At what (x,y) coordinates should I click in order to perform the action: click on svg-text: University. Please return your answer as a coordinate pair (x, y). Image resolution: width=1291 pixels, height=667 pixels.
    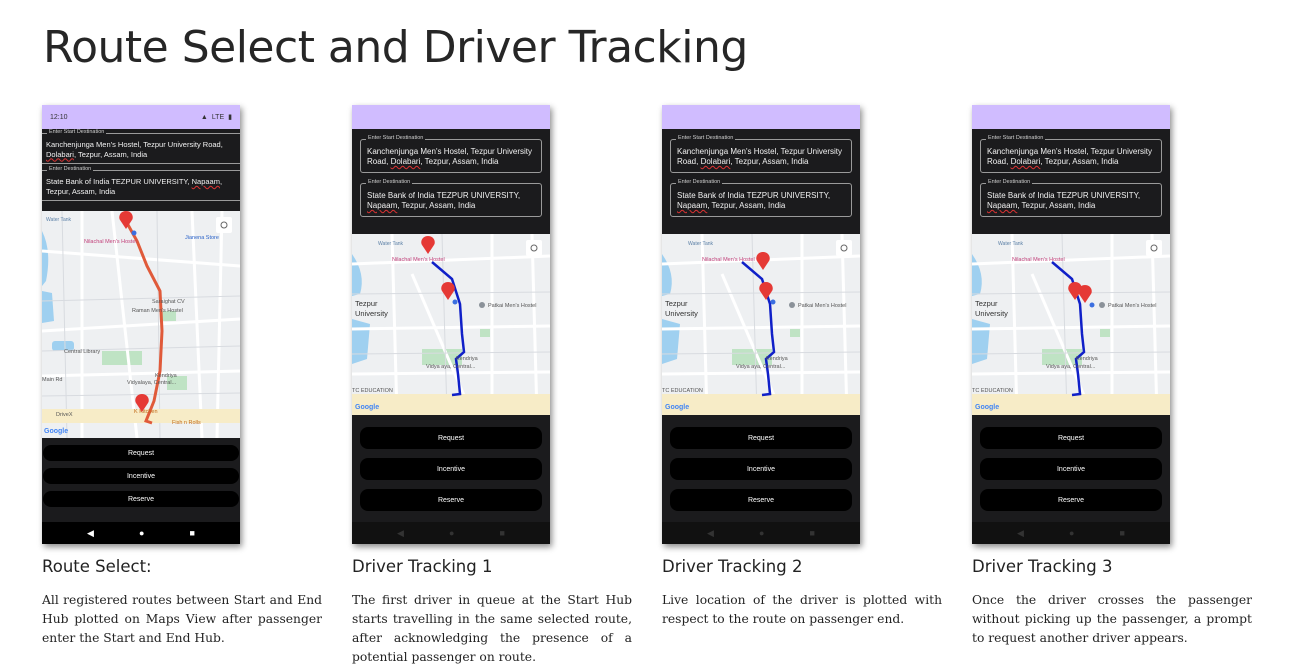
    Looking at the image, I should click on (991, 313).